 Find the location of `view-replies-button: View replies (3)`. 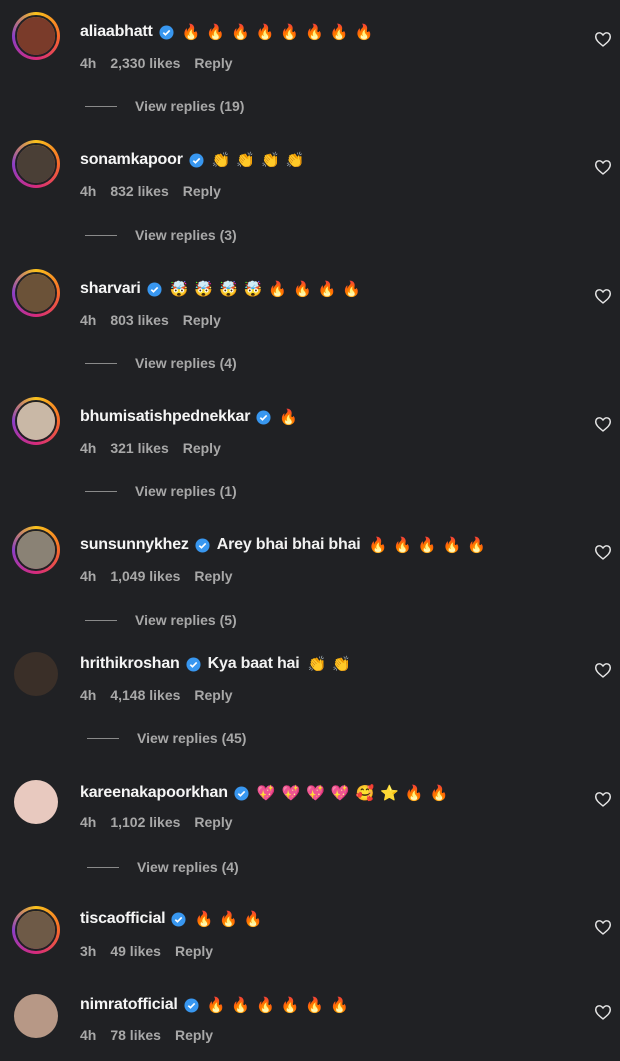

view-replies-button: View replies (3) is located at coordinates (161, 235).